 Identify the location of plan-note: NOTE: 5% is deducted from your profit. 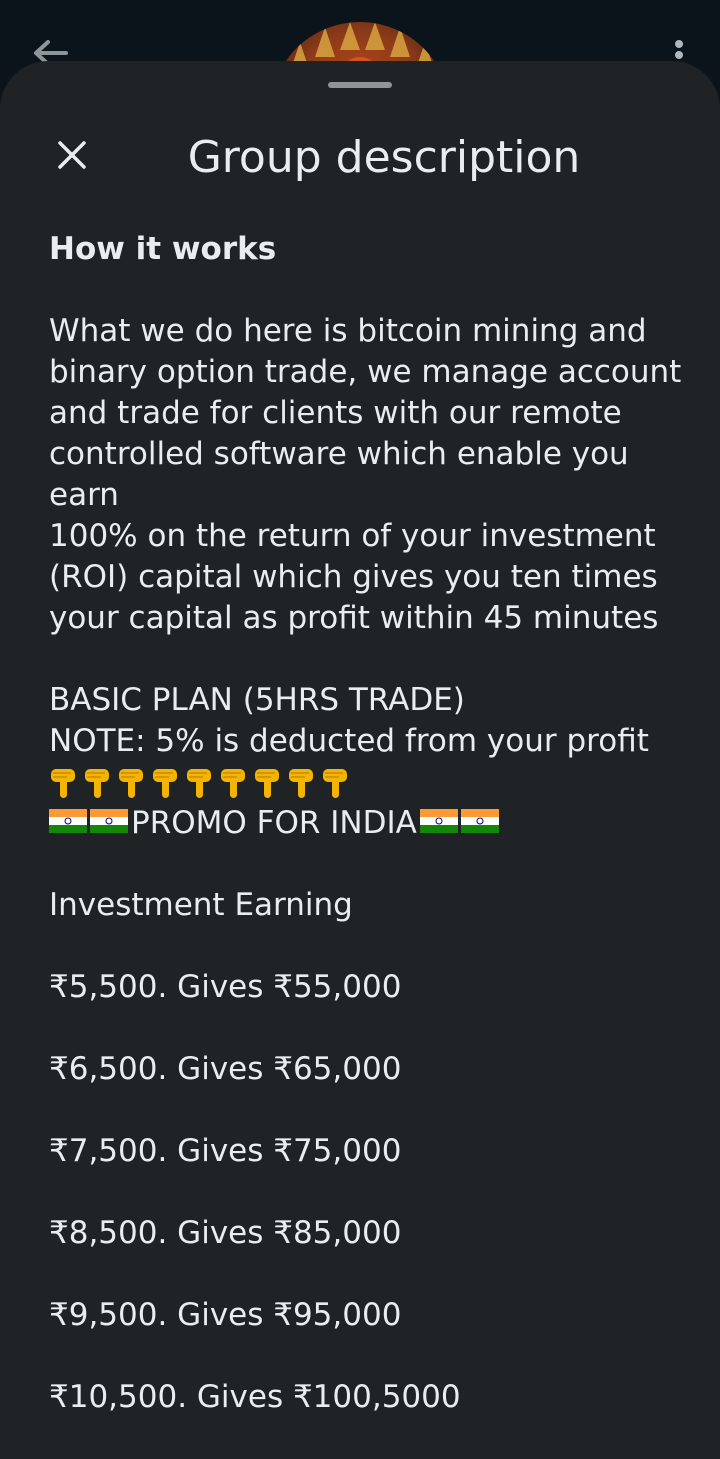
(349, 741).